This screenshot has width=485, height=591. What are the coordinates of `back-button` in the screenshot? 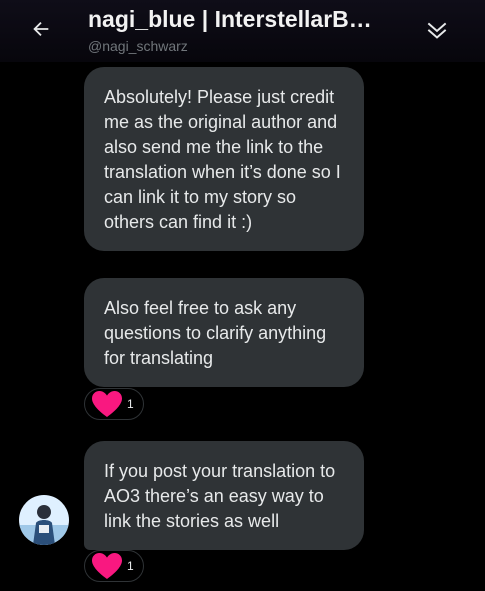 It's located at (41, 29).